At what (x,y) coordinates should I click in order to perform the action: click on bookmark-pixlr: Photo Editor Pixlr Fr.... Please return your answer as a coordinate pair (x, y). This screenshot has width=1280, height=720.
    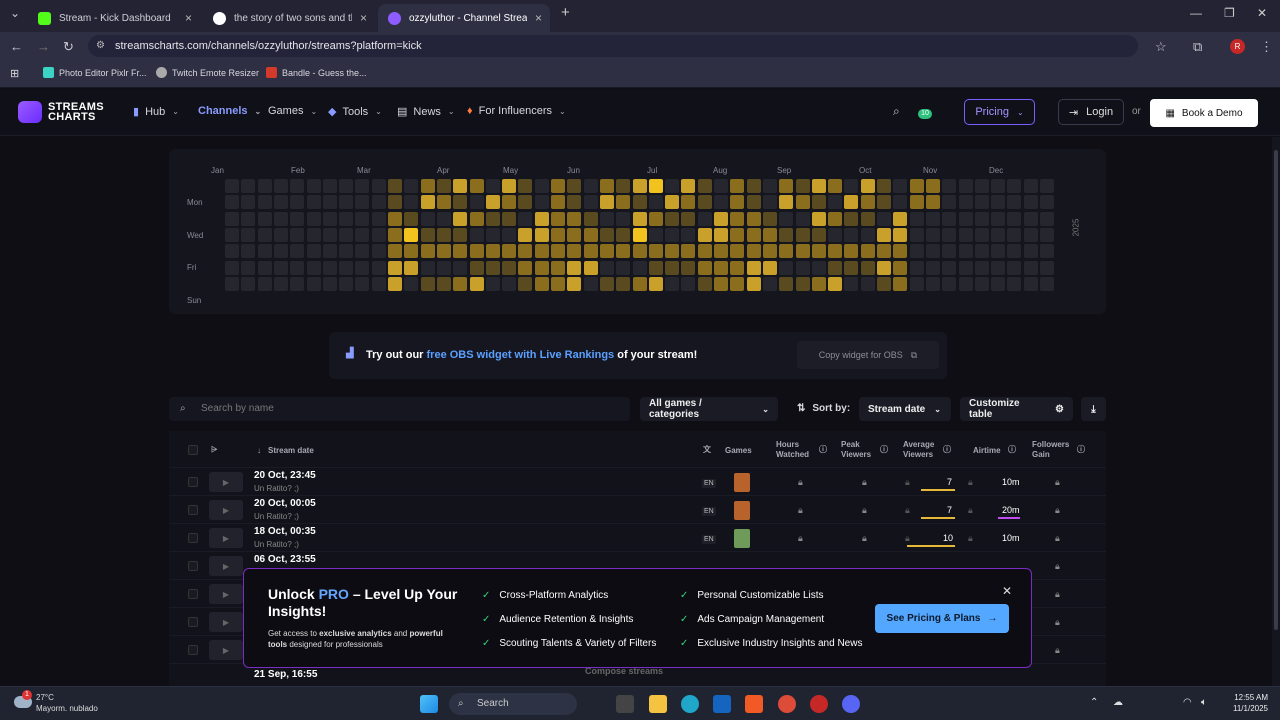
    Looking at the image, I should click on (95, 72).